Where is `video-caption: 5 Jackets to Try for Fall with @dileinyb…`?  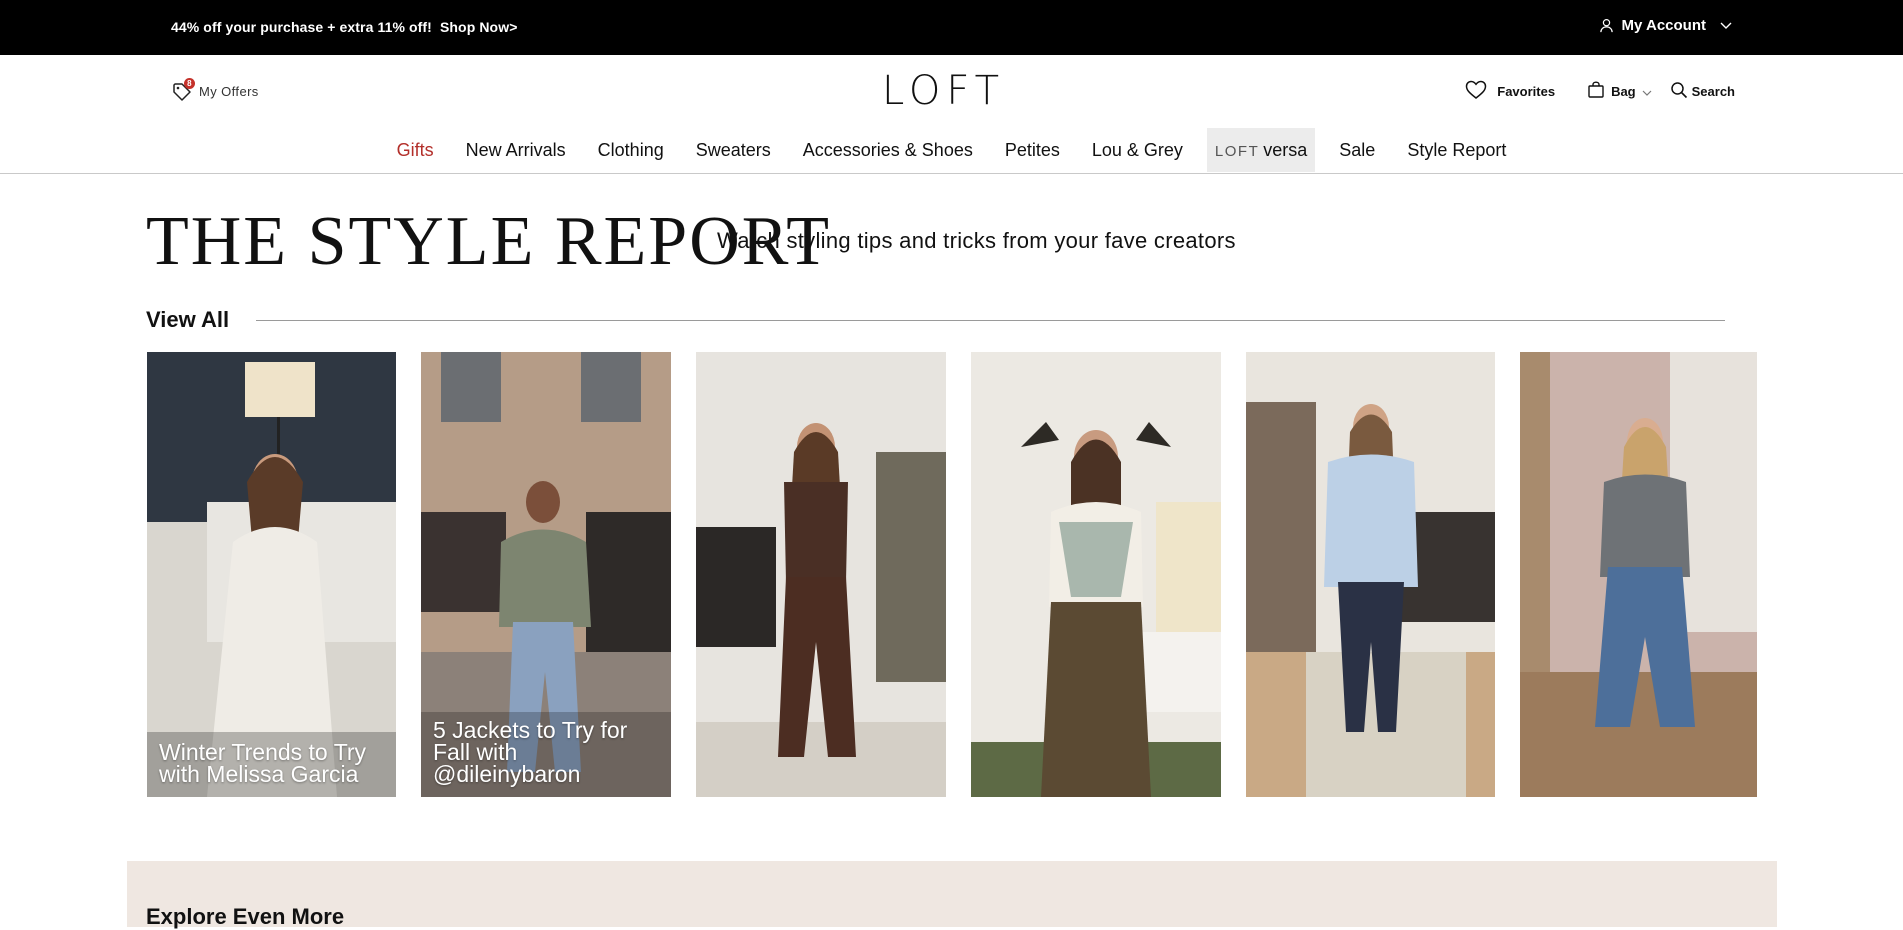 video-caption: 5 Jackets to Try for Fall with @dileinyb… is located at coordinates (530, 752).